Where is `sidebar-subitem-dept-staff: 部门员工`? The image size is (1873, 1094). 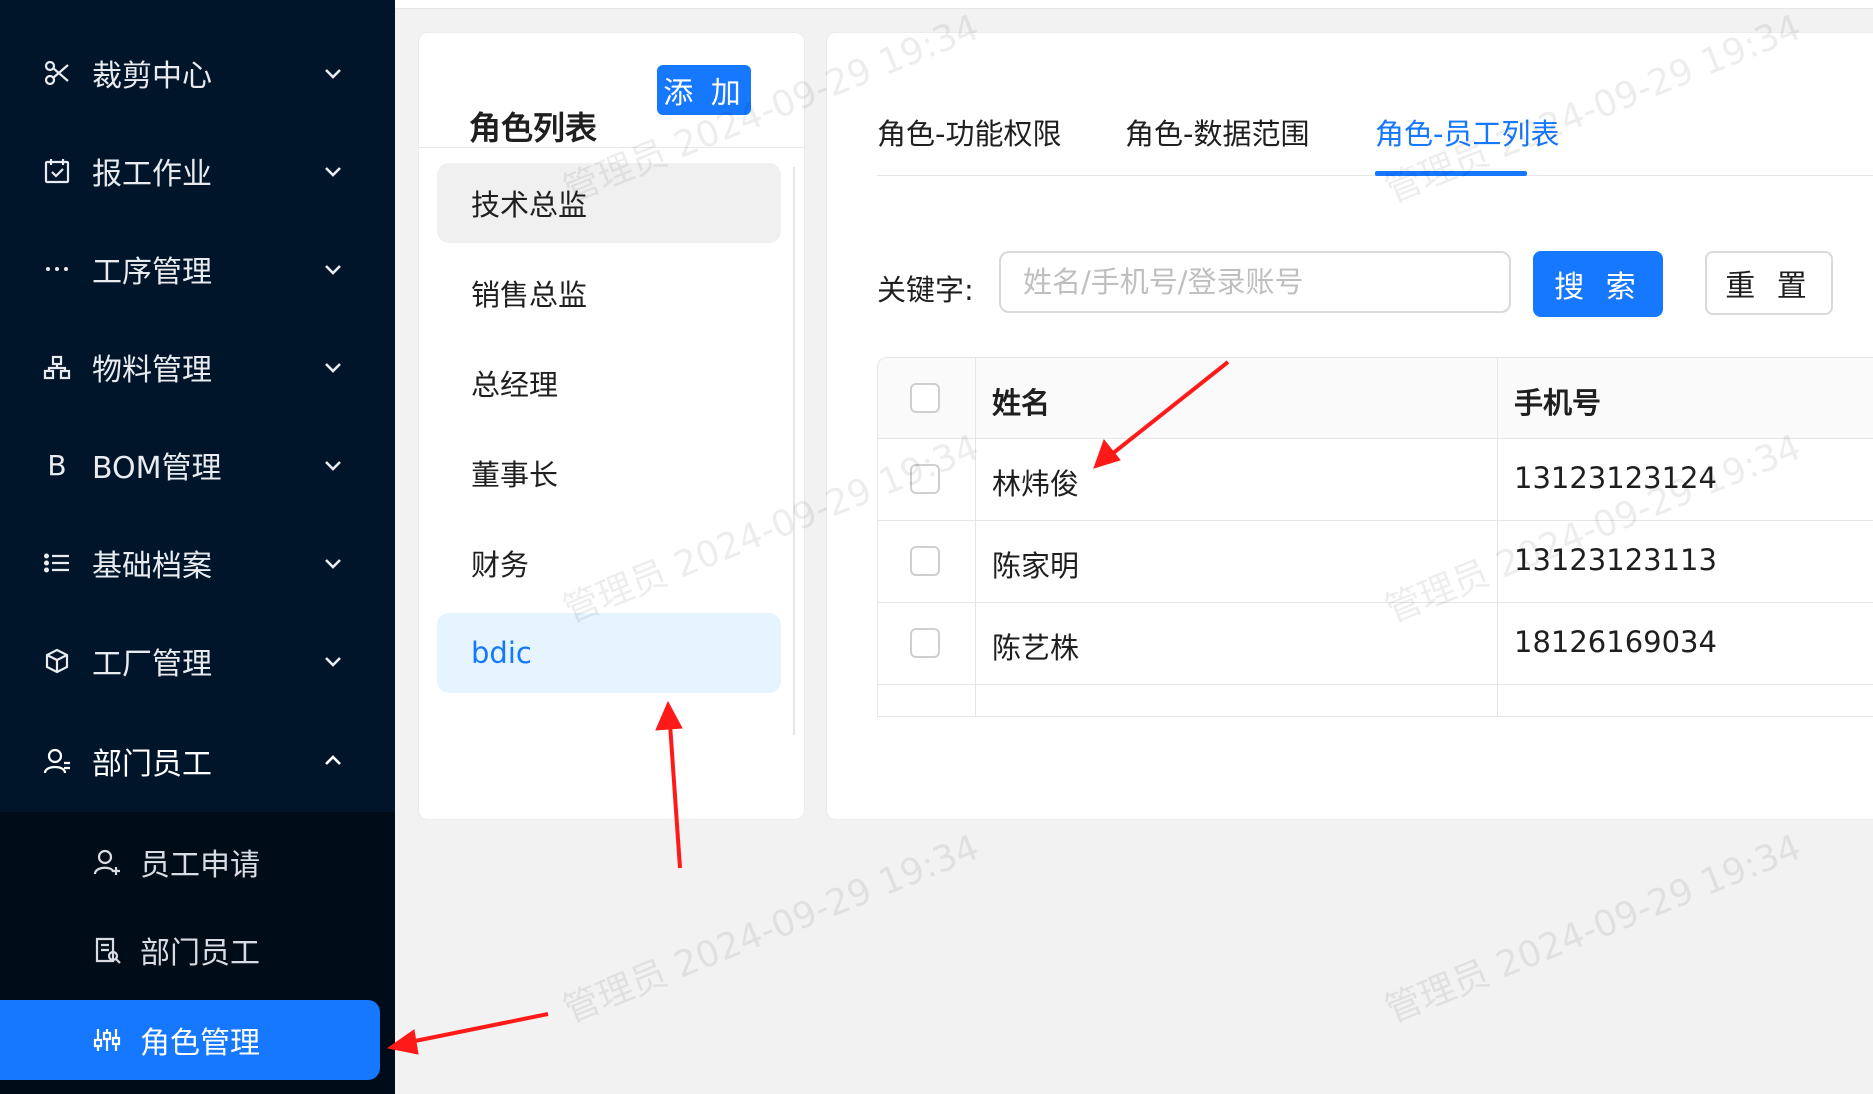
sidebar-subitem-dept-staff: 部门员工 is located at coordinates (197, 950).